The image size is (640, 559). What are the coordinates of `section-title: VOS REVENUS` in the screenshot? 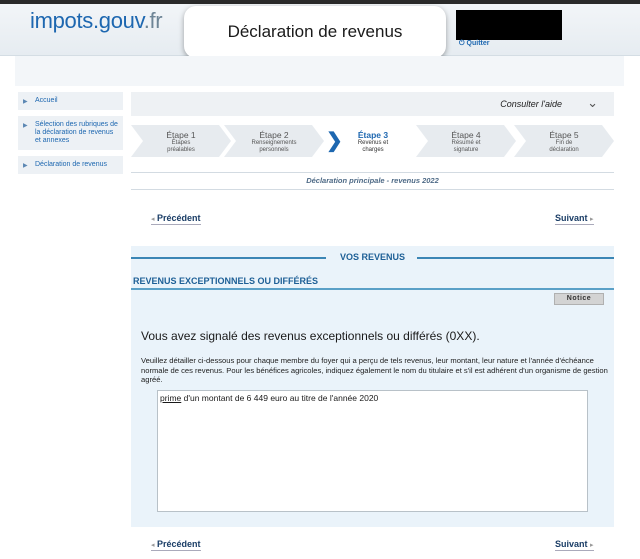 It's located at (372, 257).